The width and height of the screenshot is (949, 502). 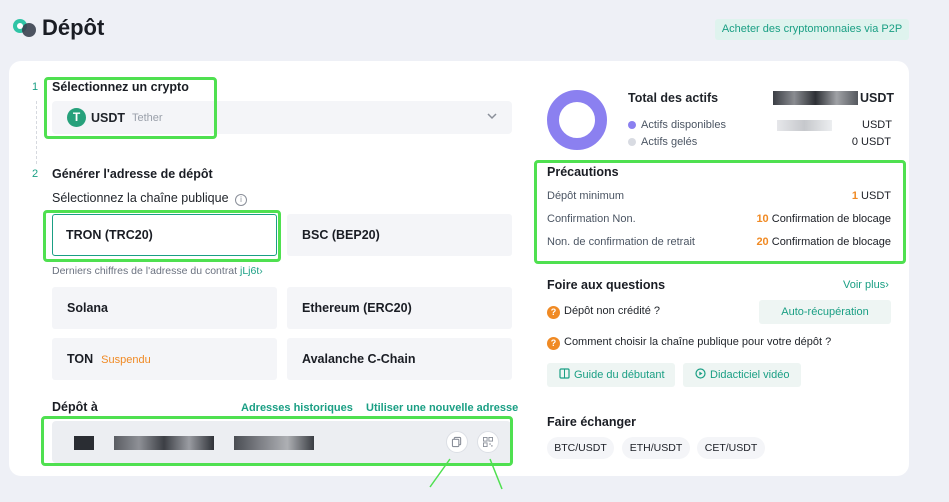 What do you see at coordinates (612, 311) in the screenshot?
I see `faq-question-text: Dépôt non crédité ?` at bounding box center [612, 311].